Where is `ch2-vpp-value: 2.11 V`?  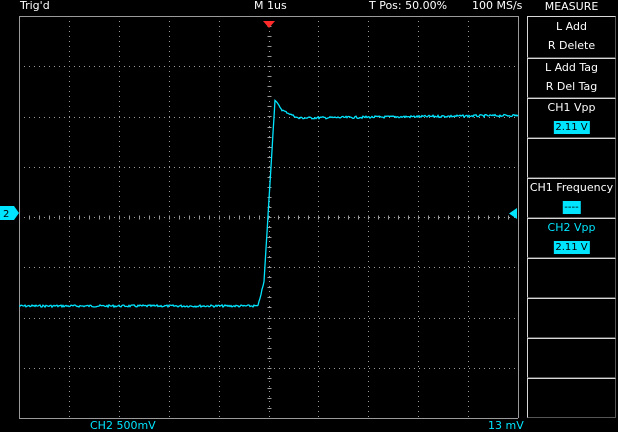
ch2-vpp-value: 2.11 V is located at coordinates (571, 247).